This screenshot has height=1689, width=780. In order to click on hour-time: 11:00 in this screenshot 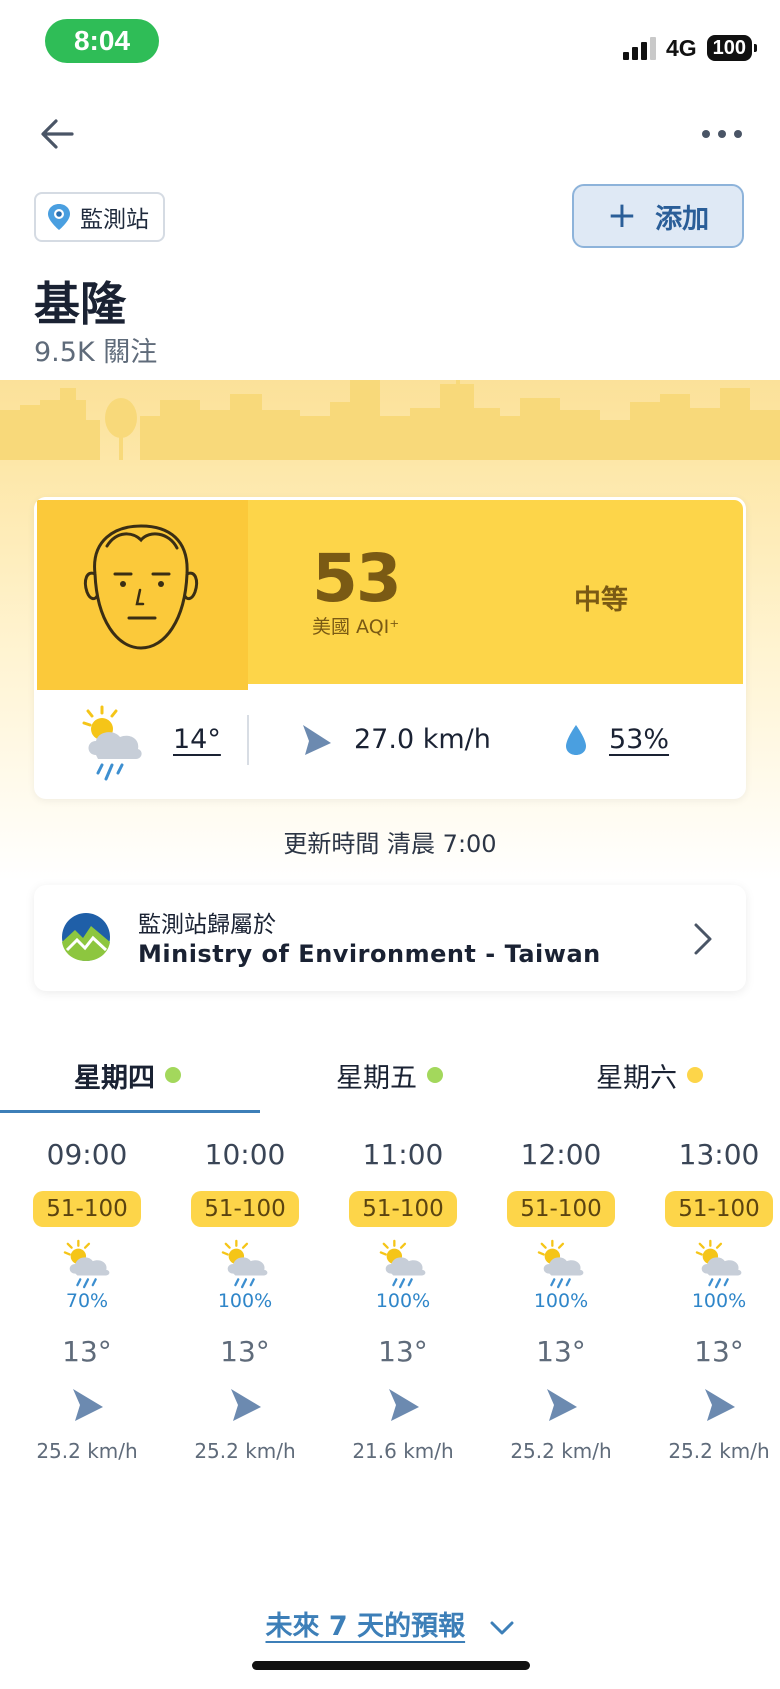, I will do `click(403, 1154)`.